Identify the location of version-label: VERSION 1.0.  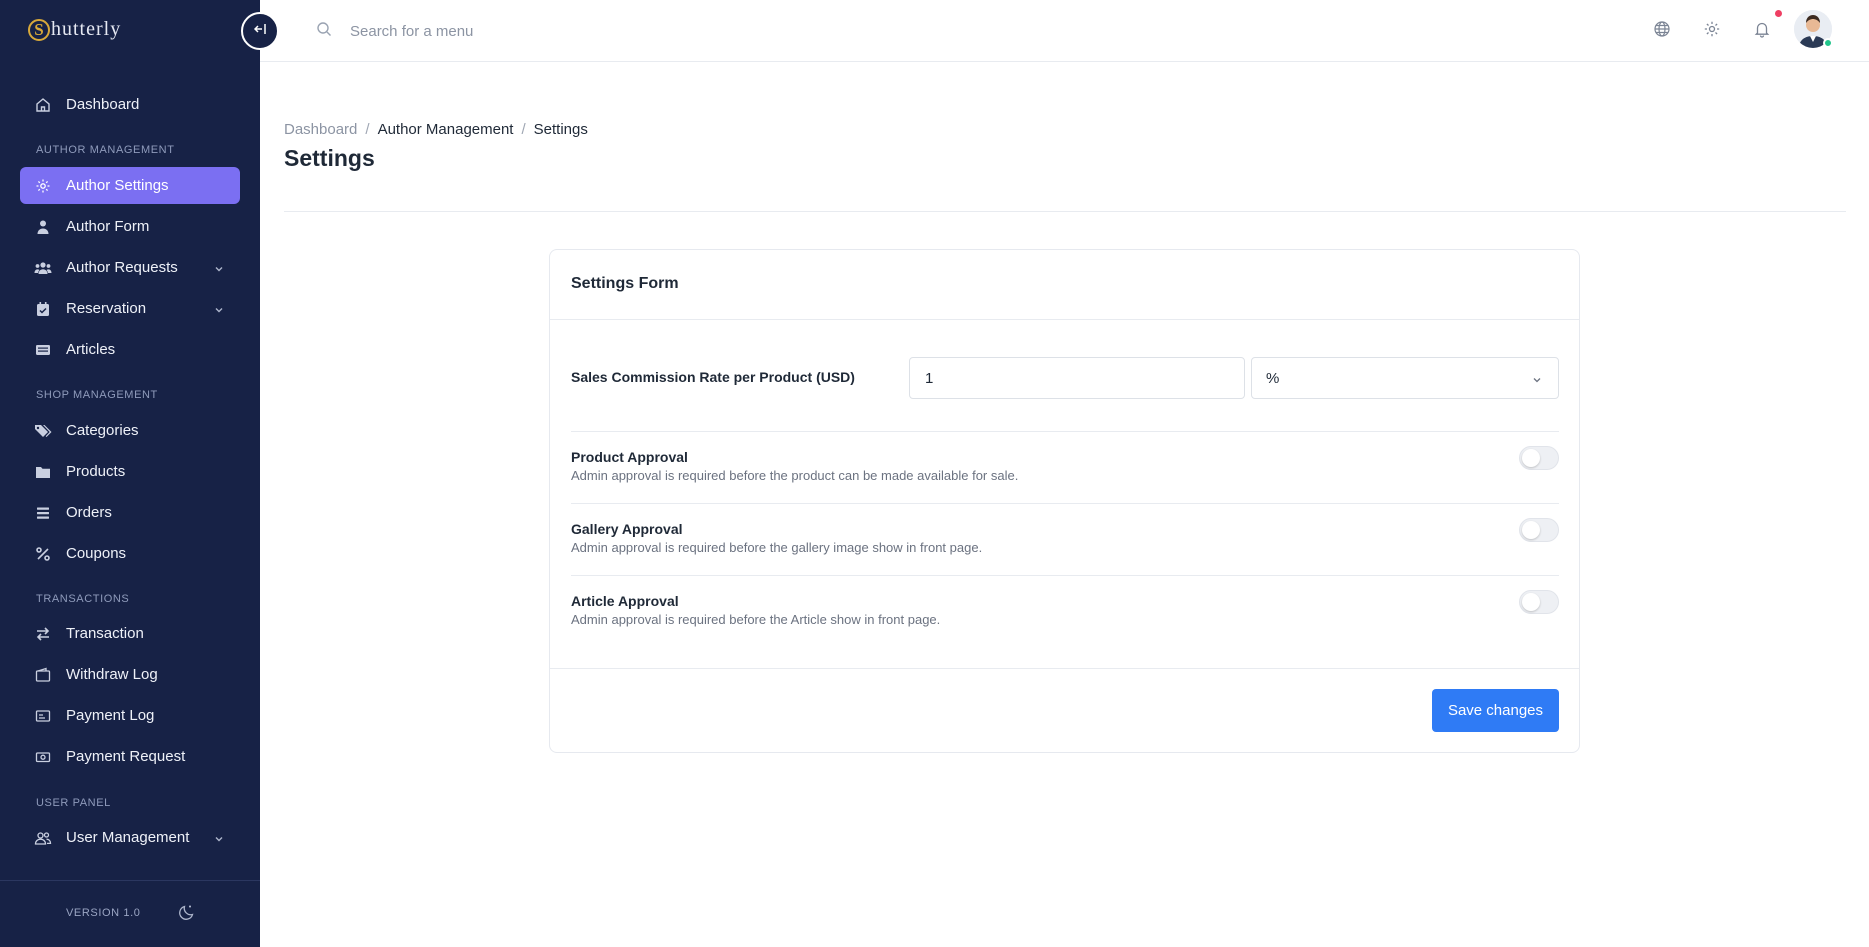
(103, 913).